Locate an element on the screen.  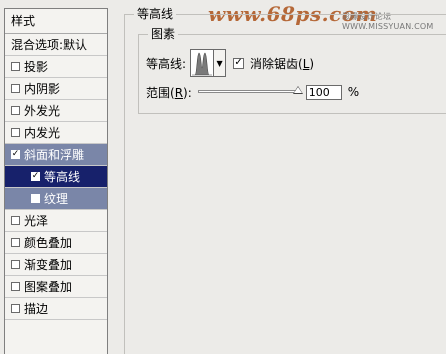
anti-alias-option: ✓ 消除锯齿(L) is located at coordinates (273, 63).